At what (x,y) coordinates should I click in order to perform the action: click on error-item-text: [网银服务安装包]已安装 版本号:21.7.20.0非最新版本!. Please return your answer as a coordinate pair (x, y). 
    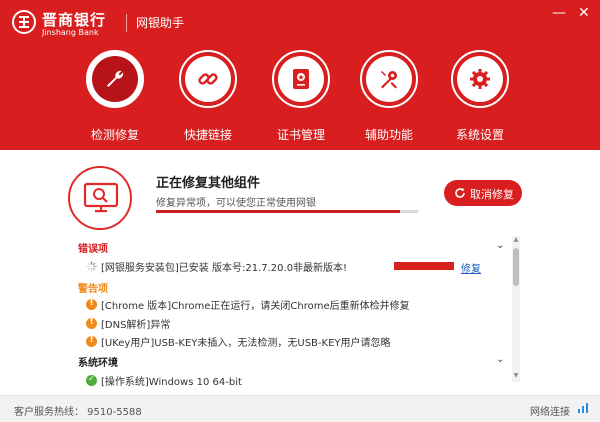
    Looking at the image, I should click on (224, 268).